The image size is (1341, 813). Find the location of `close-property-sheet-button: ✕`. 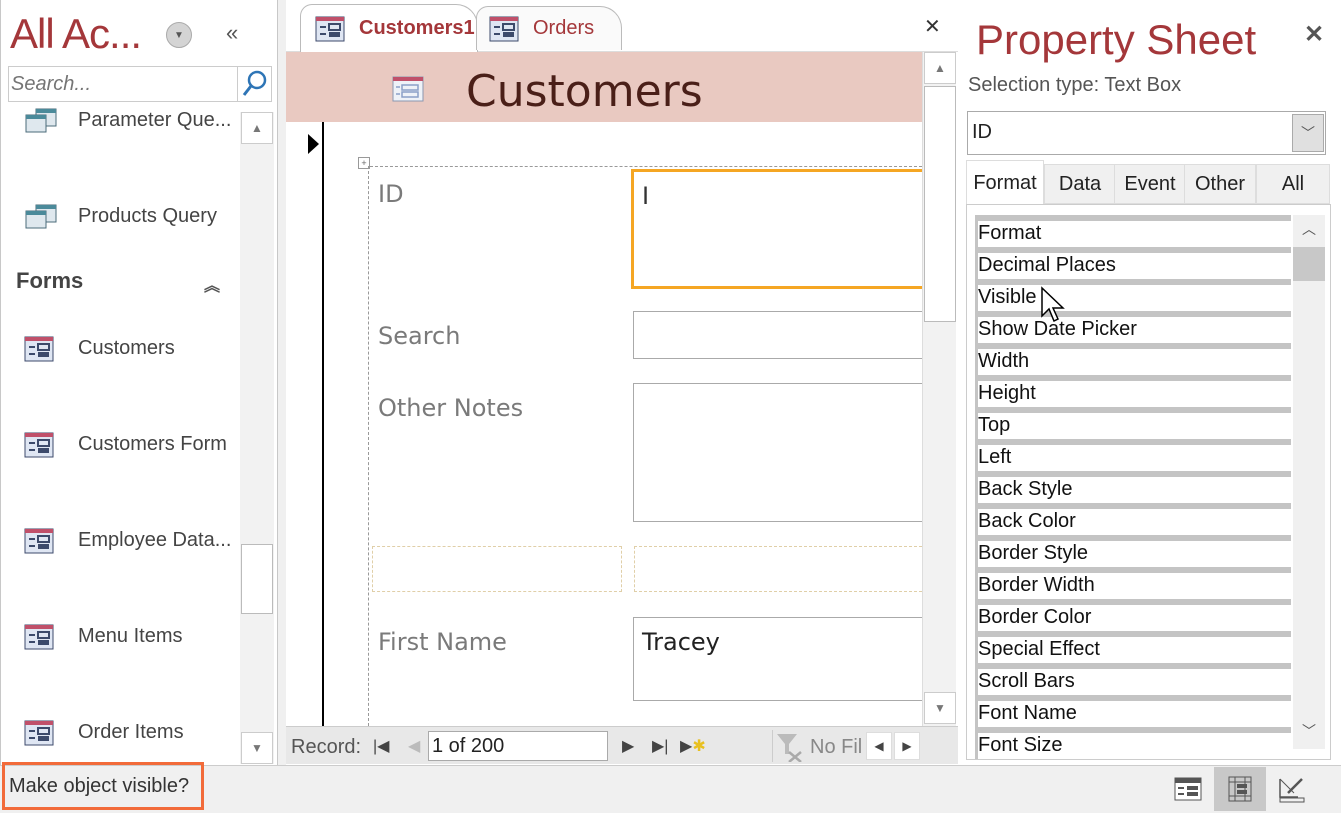

close-property-sheet-button: ✕ is located at coordinates (1314, 34).